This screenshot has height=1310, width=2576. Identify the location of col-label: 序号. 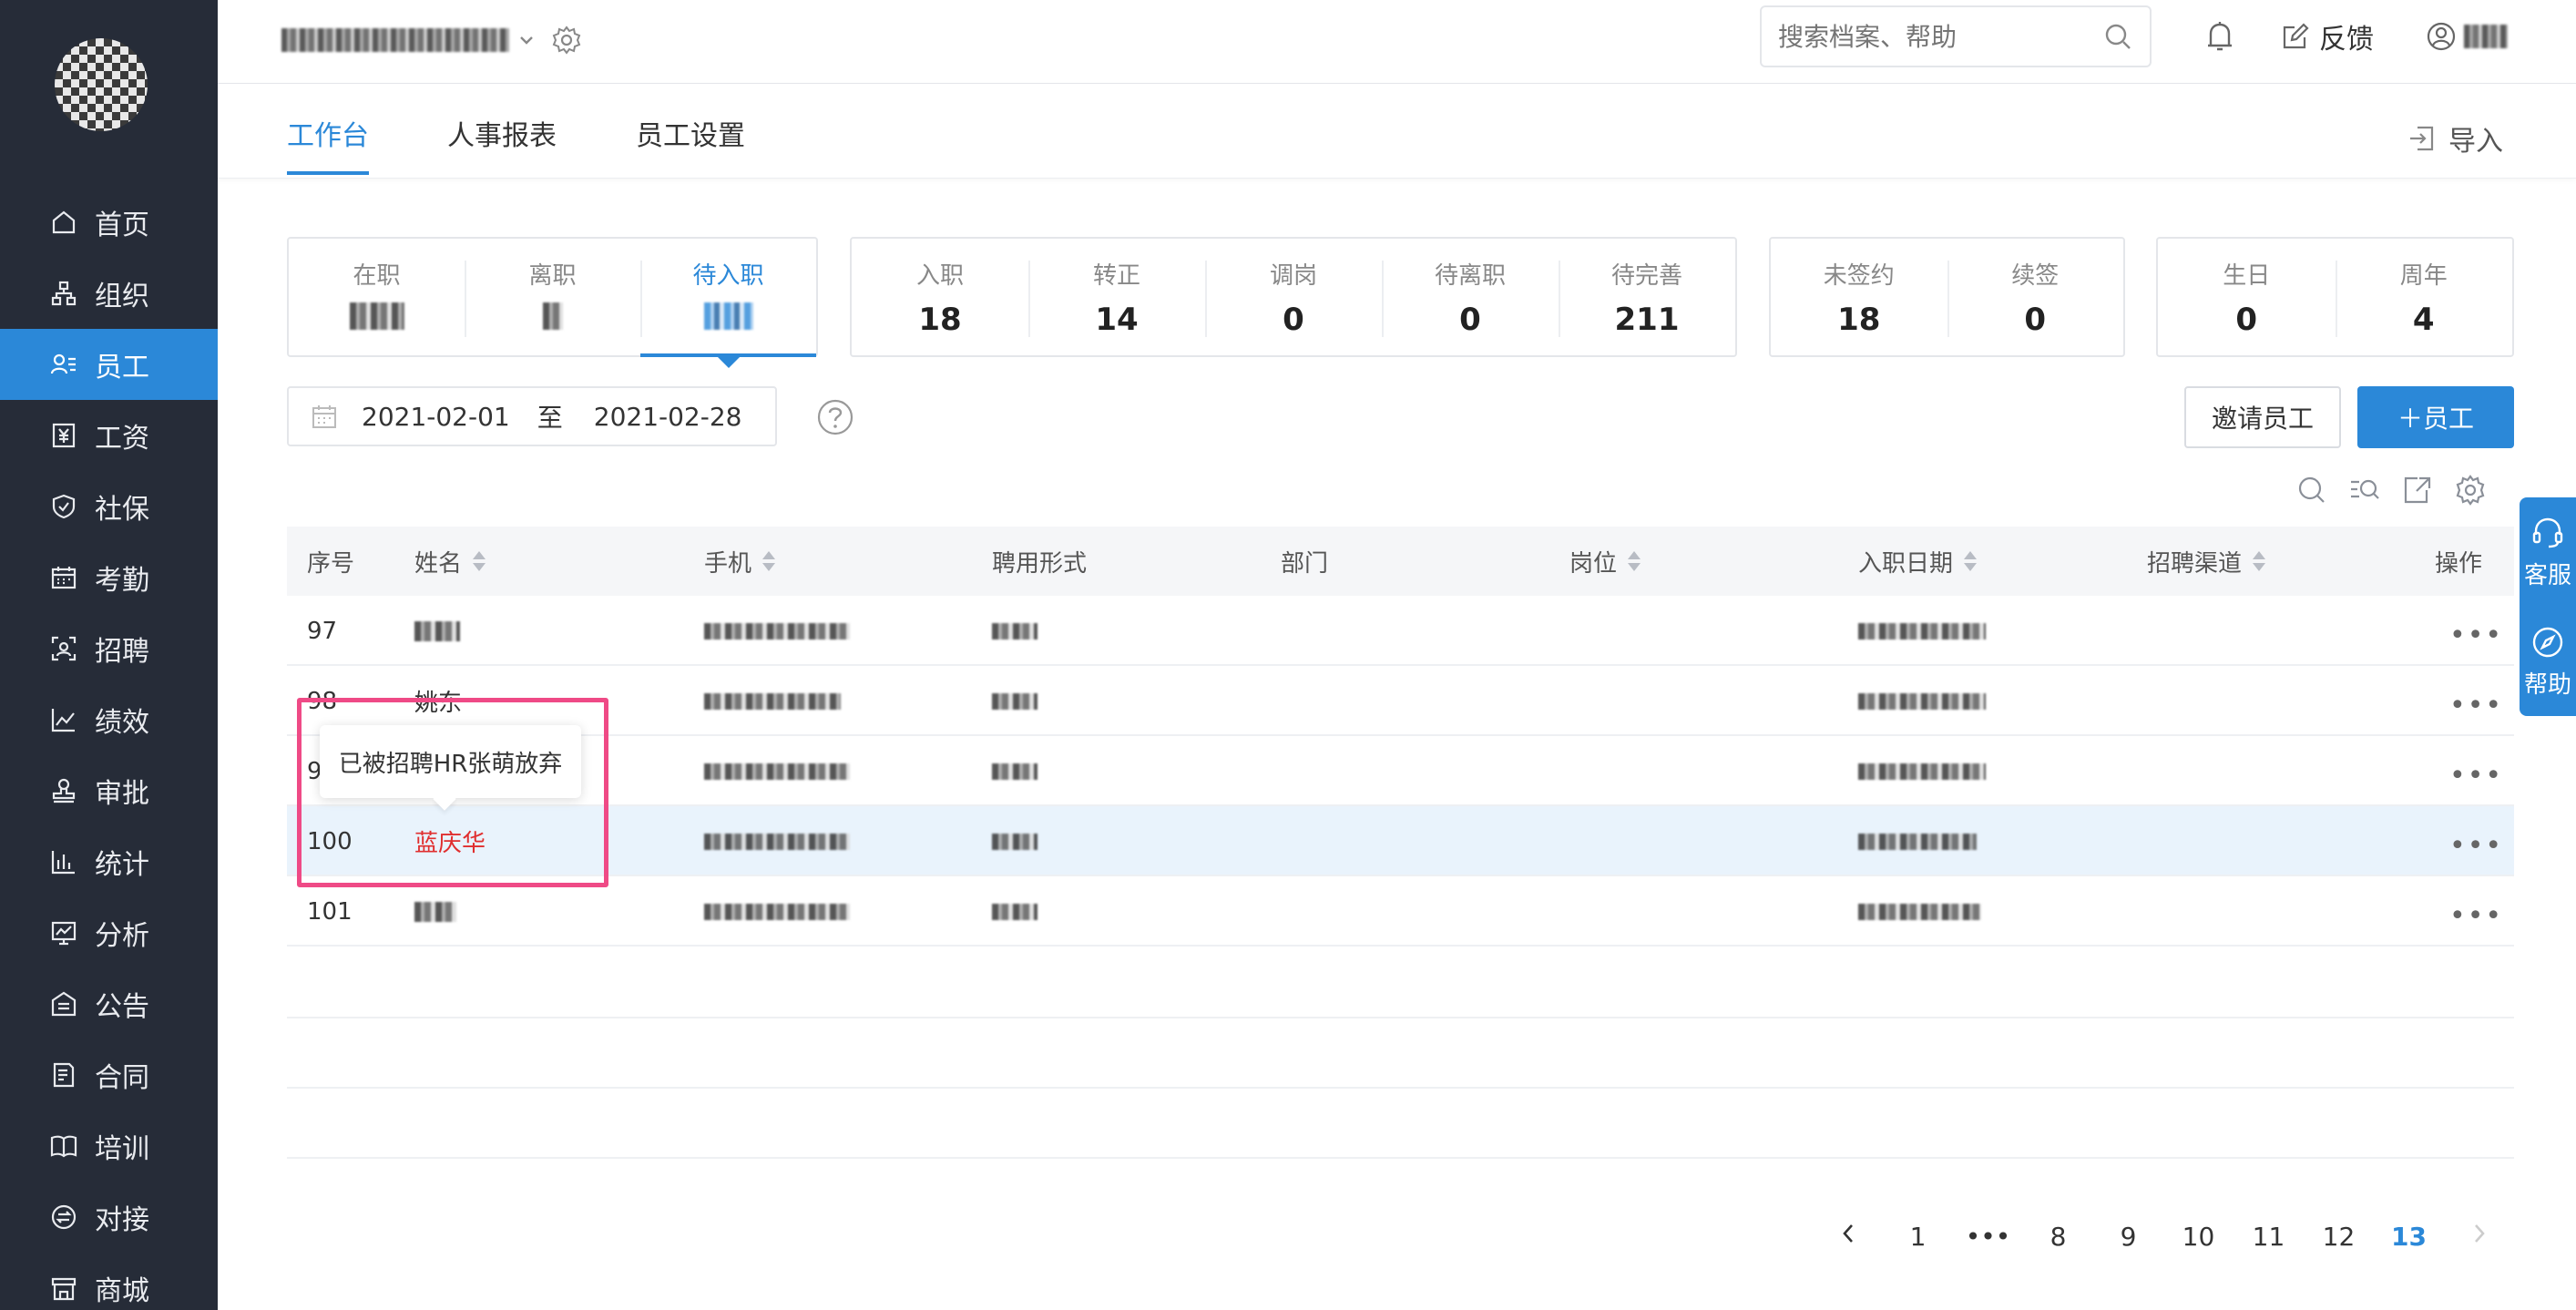
(331, 563).